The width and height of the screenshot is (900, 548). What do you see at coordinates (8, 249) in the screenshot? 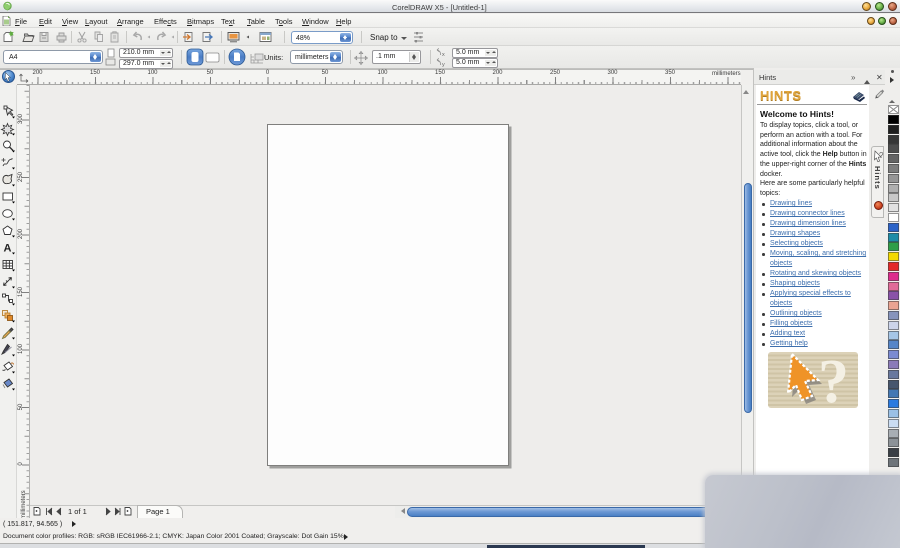
I see `svg-text: A` at bounding box center [8, 249].